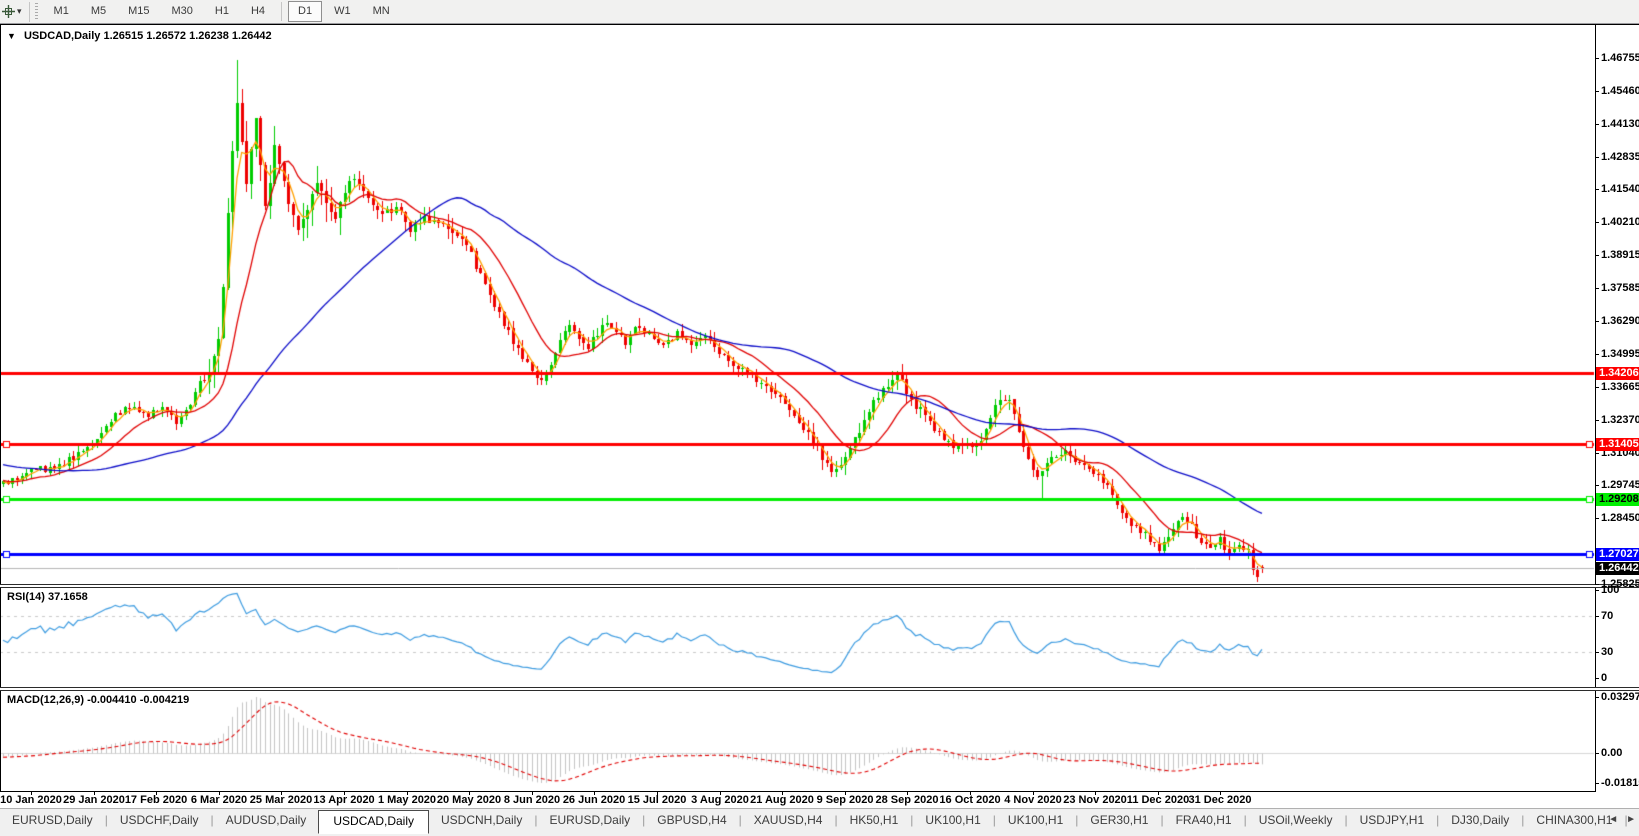 The height and width of the screenshot is (836, 1639). What do you see at coordinates (138, 11) in the screenshot?
I see `timeframe-button-m15: M15` at bounding box center [138, 11].